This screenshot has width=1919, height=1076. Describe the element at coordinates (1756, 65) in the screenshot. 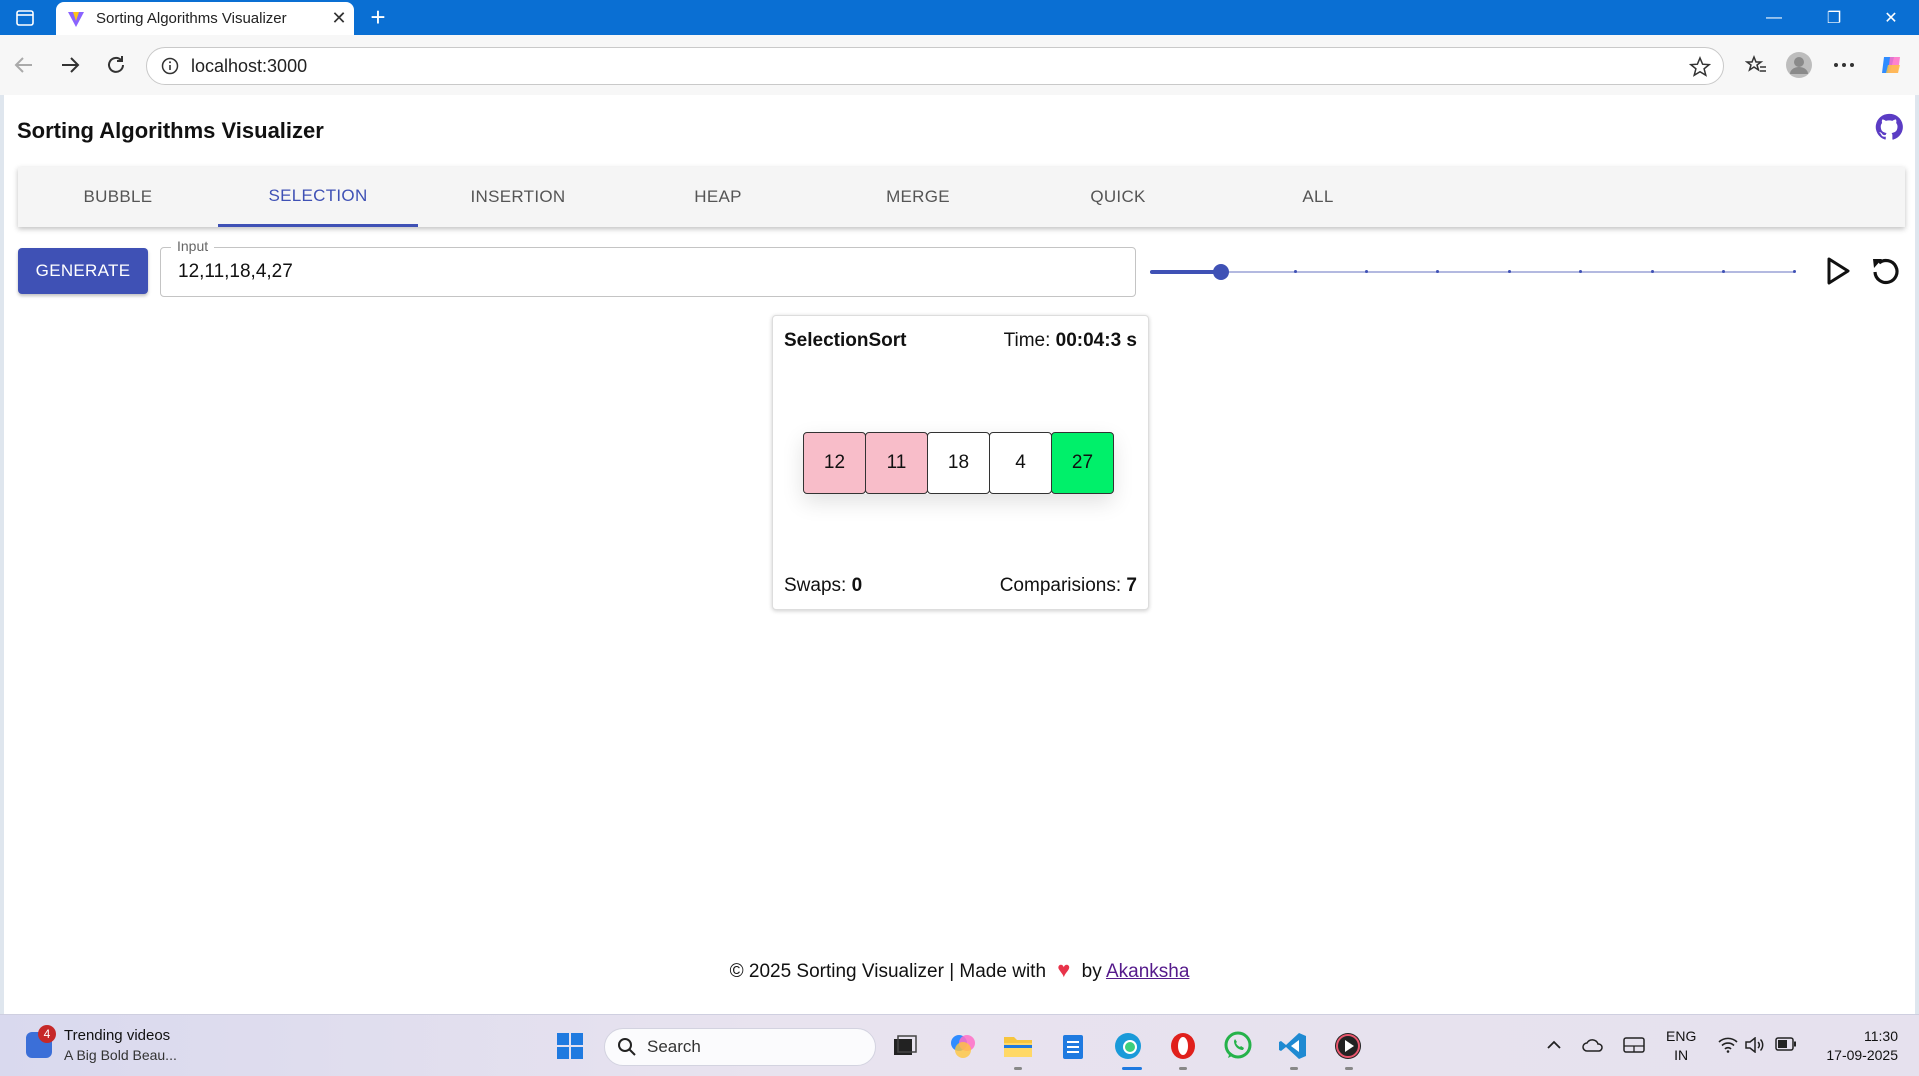

I see `favorites-icon` at that location.